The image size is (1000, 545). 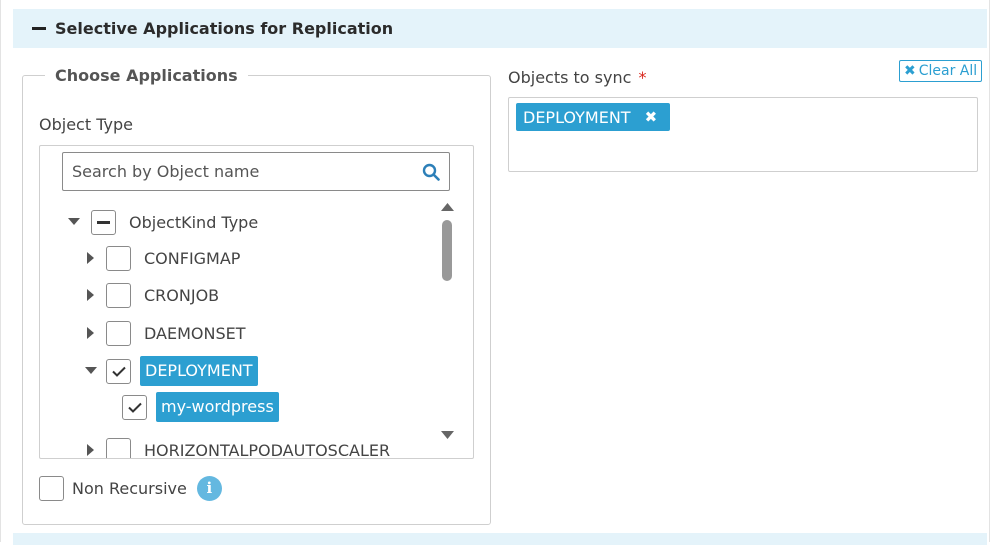 I want to click on tree-item-configmap: CONFIGMAP, so click(x=162, y=258).